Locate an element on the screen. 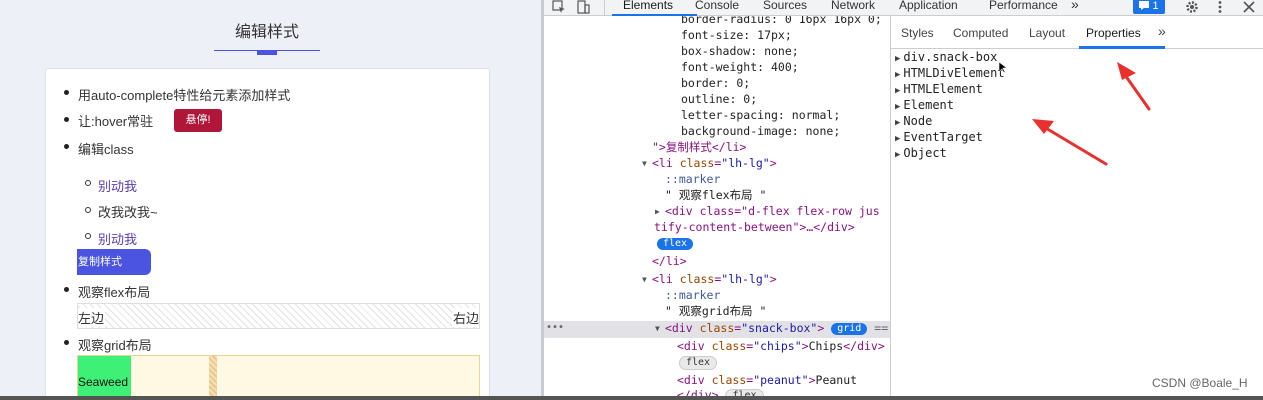 The height and width of the screenshot is (400, 1263). grid-container: Seaweed is located at coordinates (278, 377).